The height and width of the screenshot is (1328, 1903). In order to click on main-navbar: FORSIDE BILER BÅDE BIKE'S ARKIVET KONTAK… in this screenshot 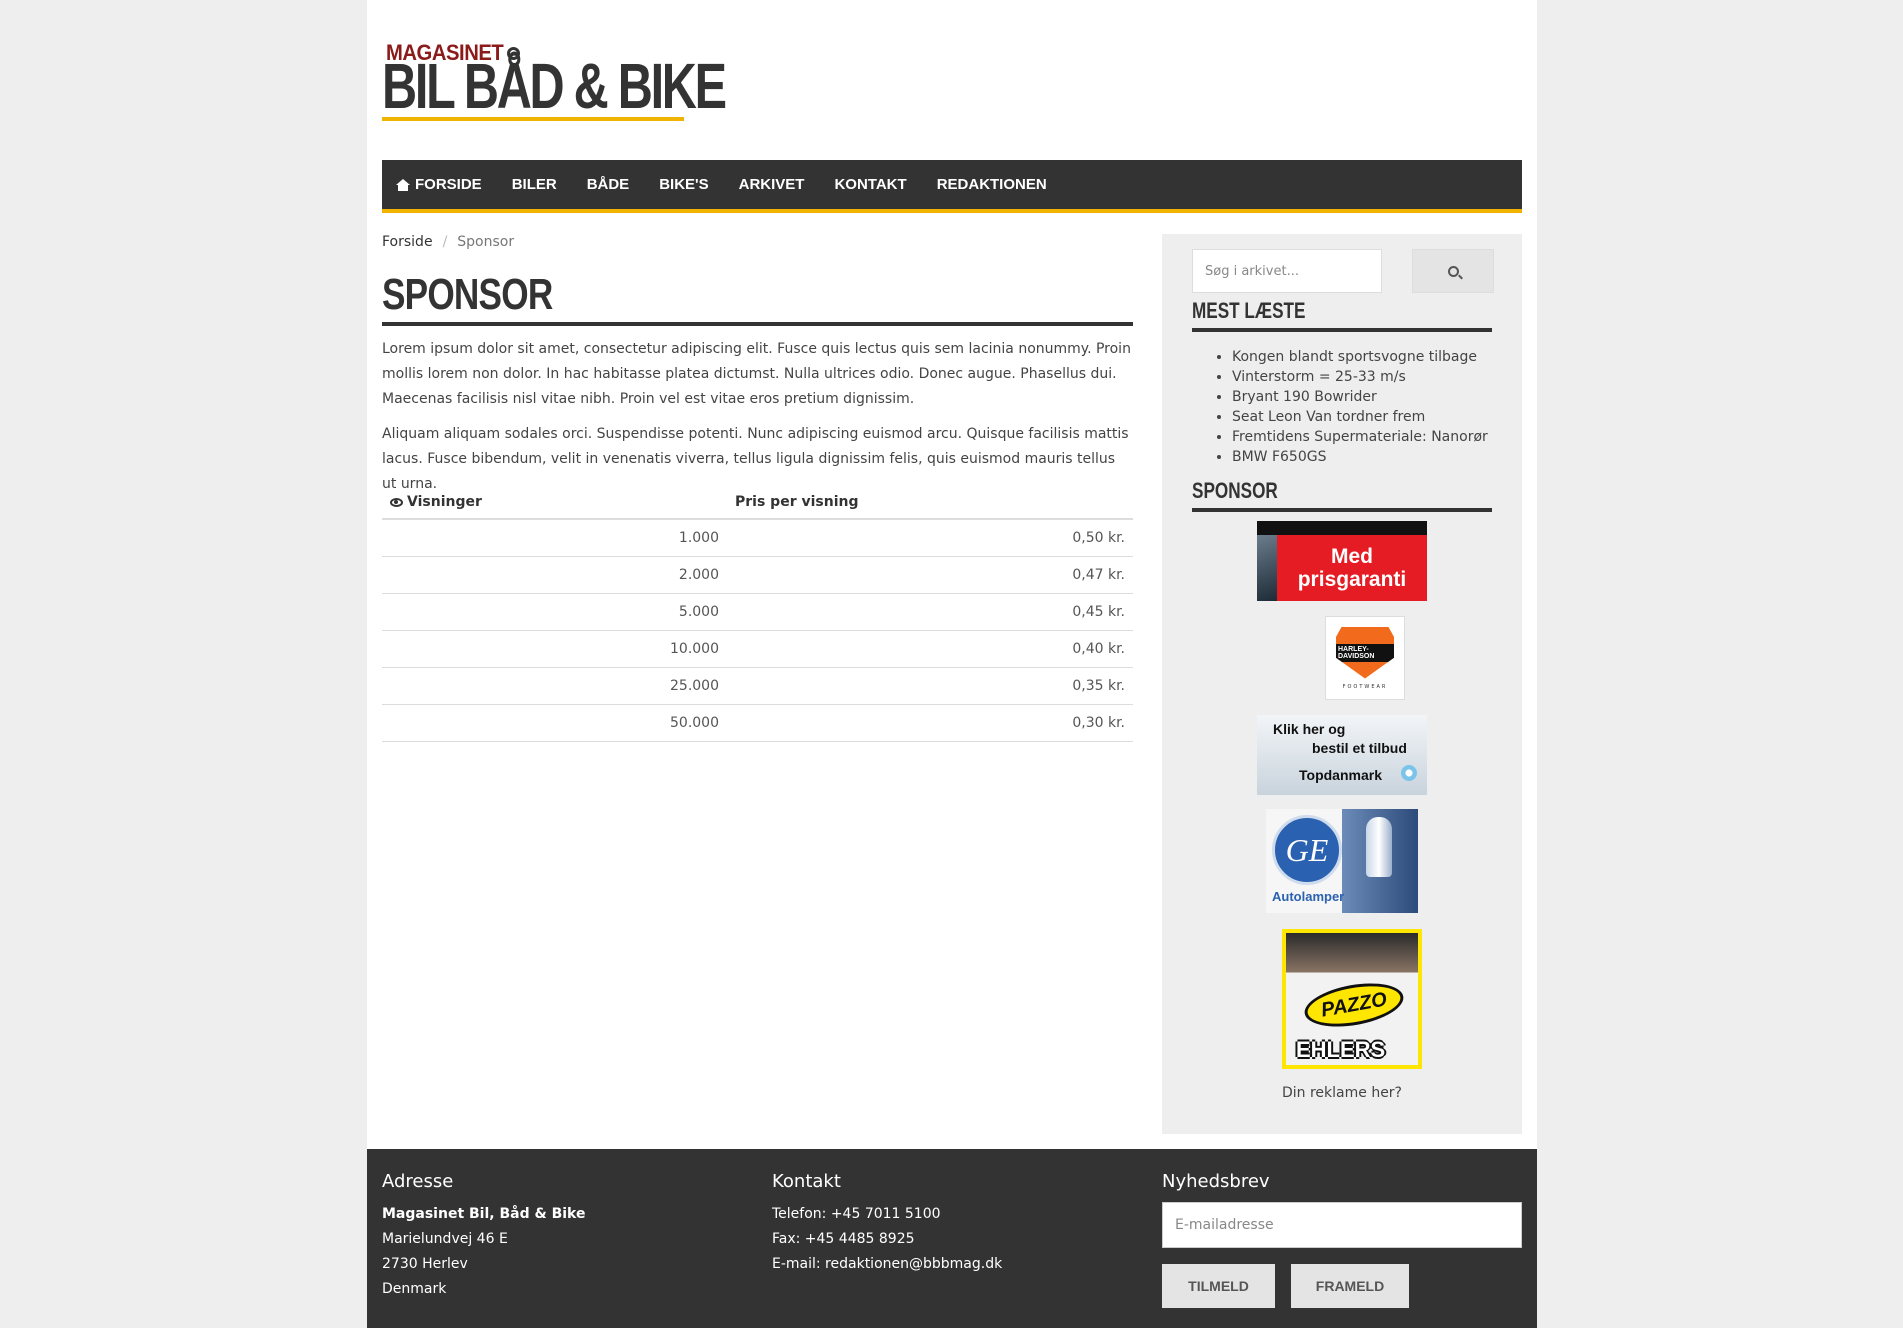, I will do `click(952, 186)`.